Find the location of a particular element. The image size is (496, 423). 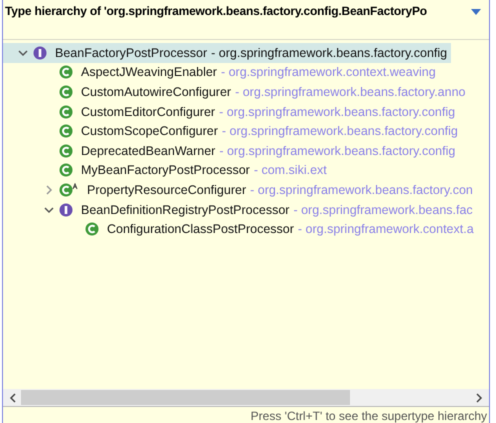

menu-icon is located at coordinates (476, 12).